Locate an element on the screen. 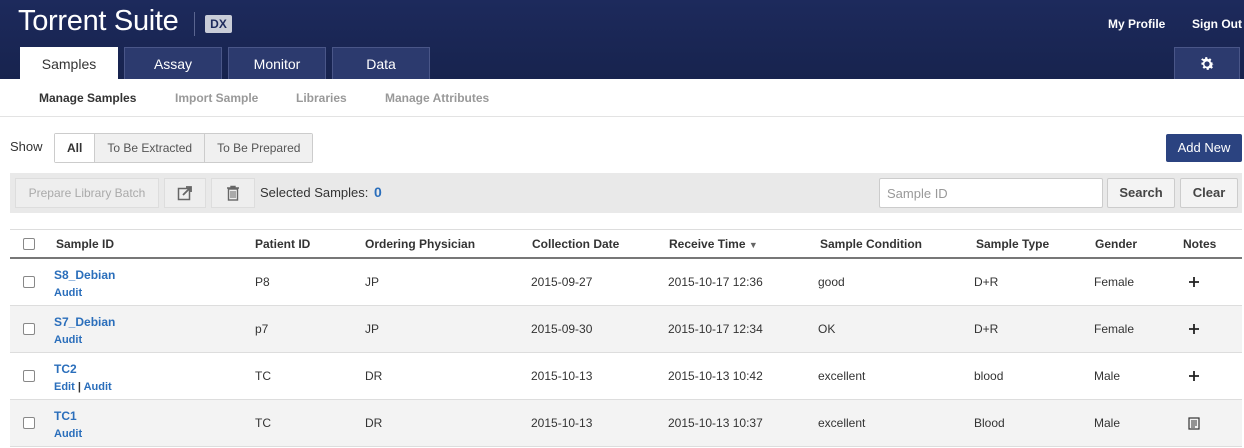 This screenshot has height=448, width=1244. subnav-libraries: Libraries is located at coordinates (321, 98).